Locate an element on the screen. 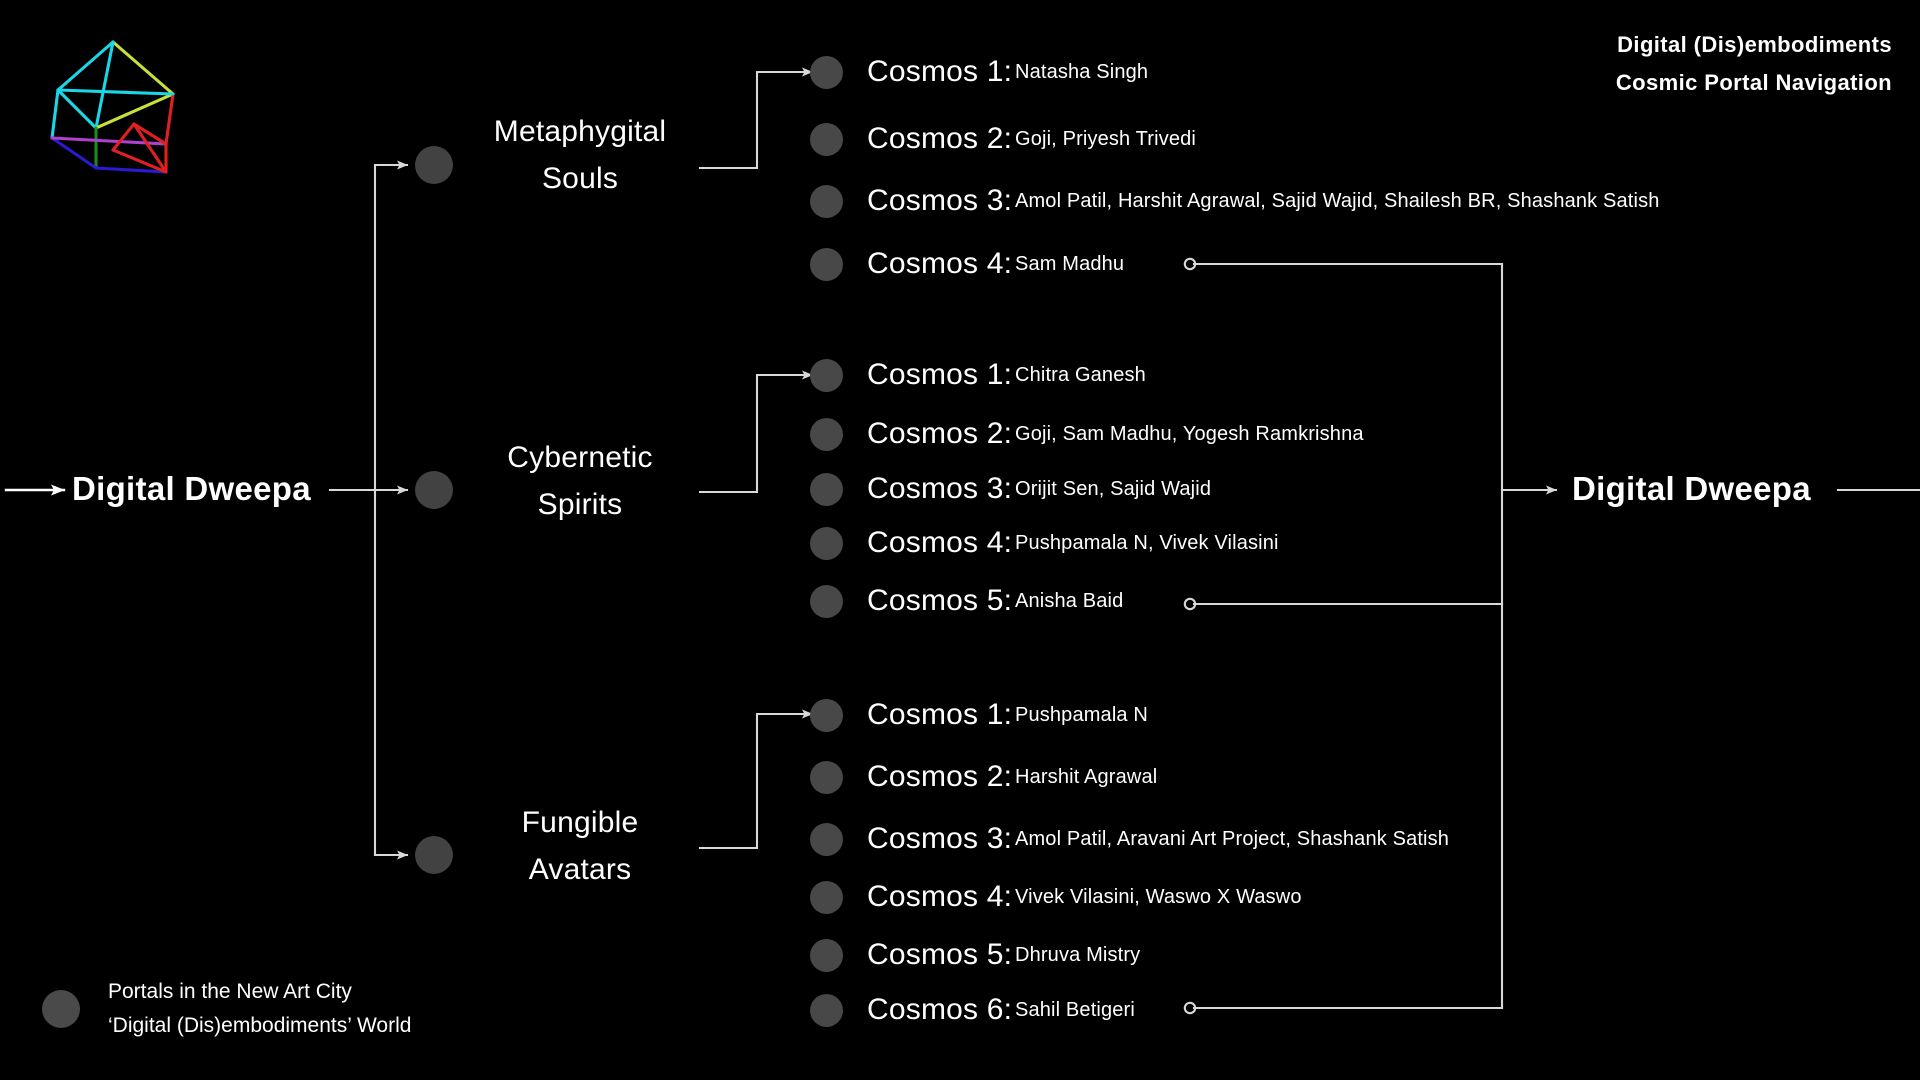  cosmos-artists: Pushpamala N, Vivek Vilasini is located at coordinates (1147, 542).